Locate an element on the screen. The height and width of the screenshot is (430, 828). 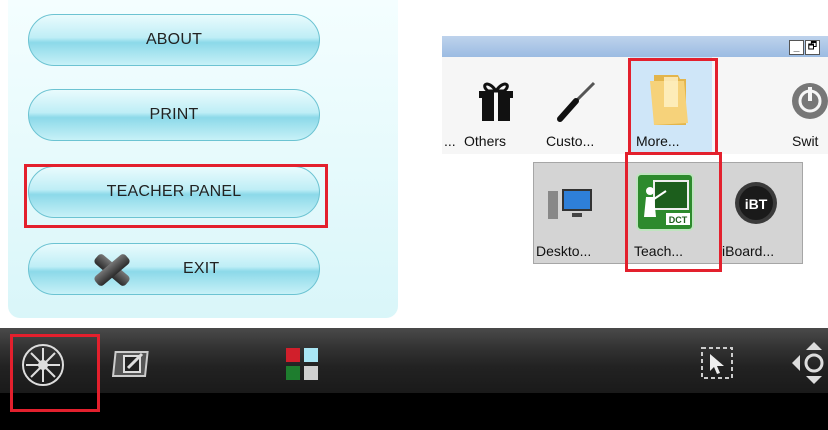
minimize-button: _ is located at coordinates (796, 47).